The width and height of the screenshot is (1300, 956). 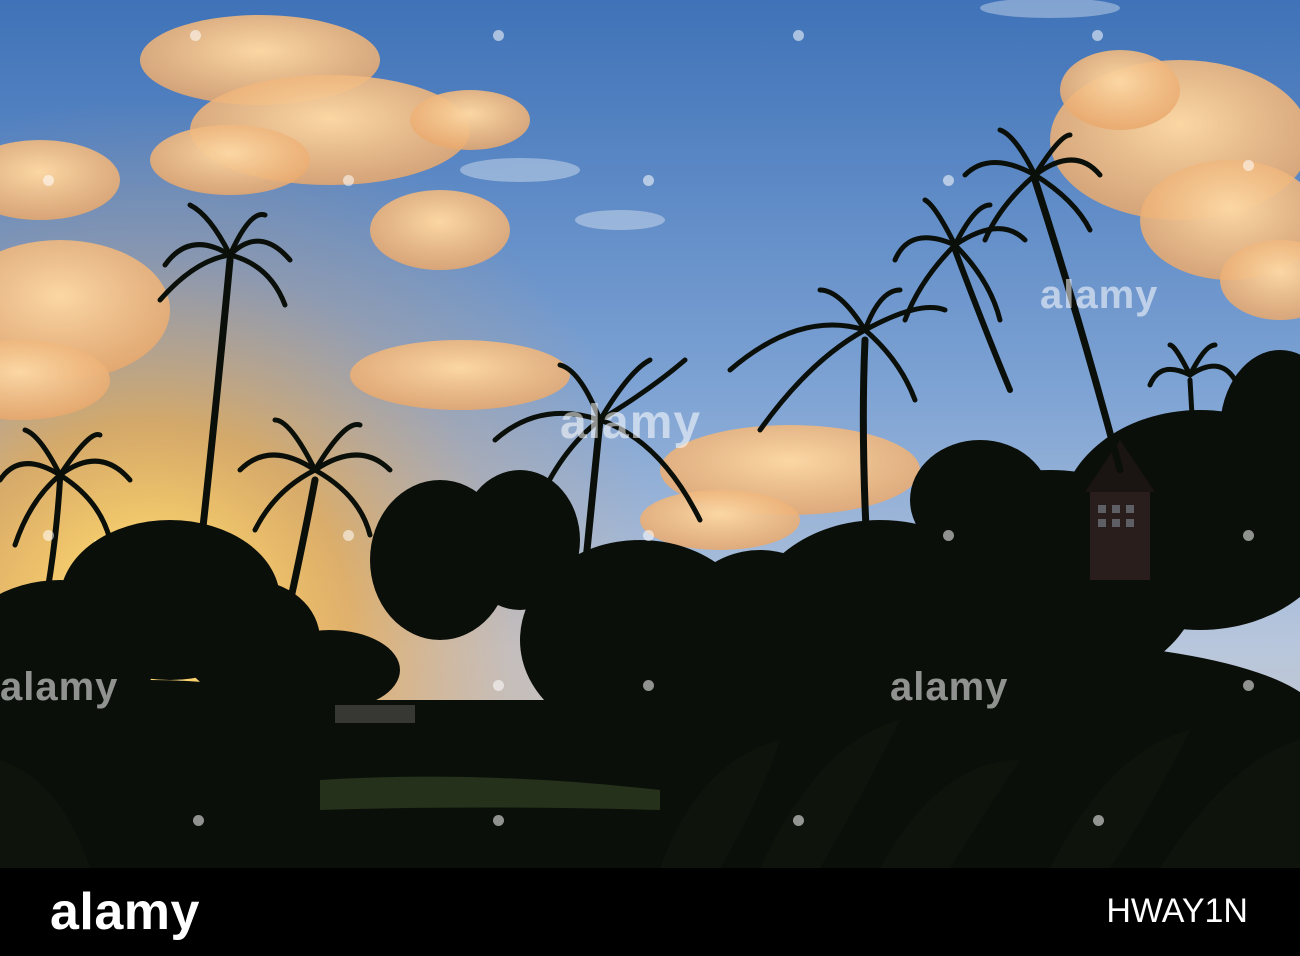 What do you see at coordinates (125, 912) in the screenshot?
I see `alamy-logo: alamy` at bounding box center [125, 912].